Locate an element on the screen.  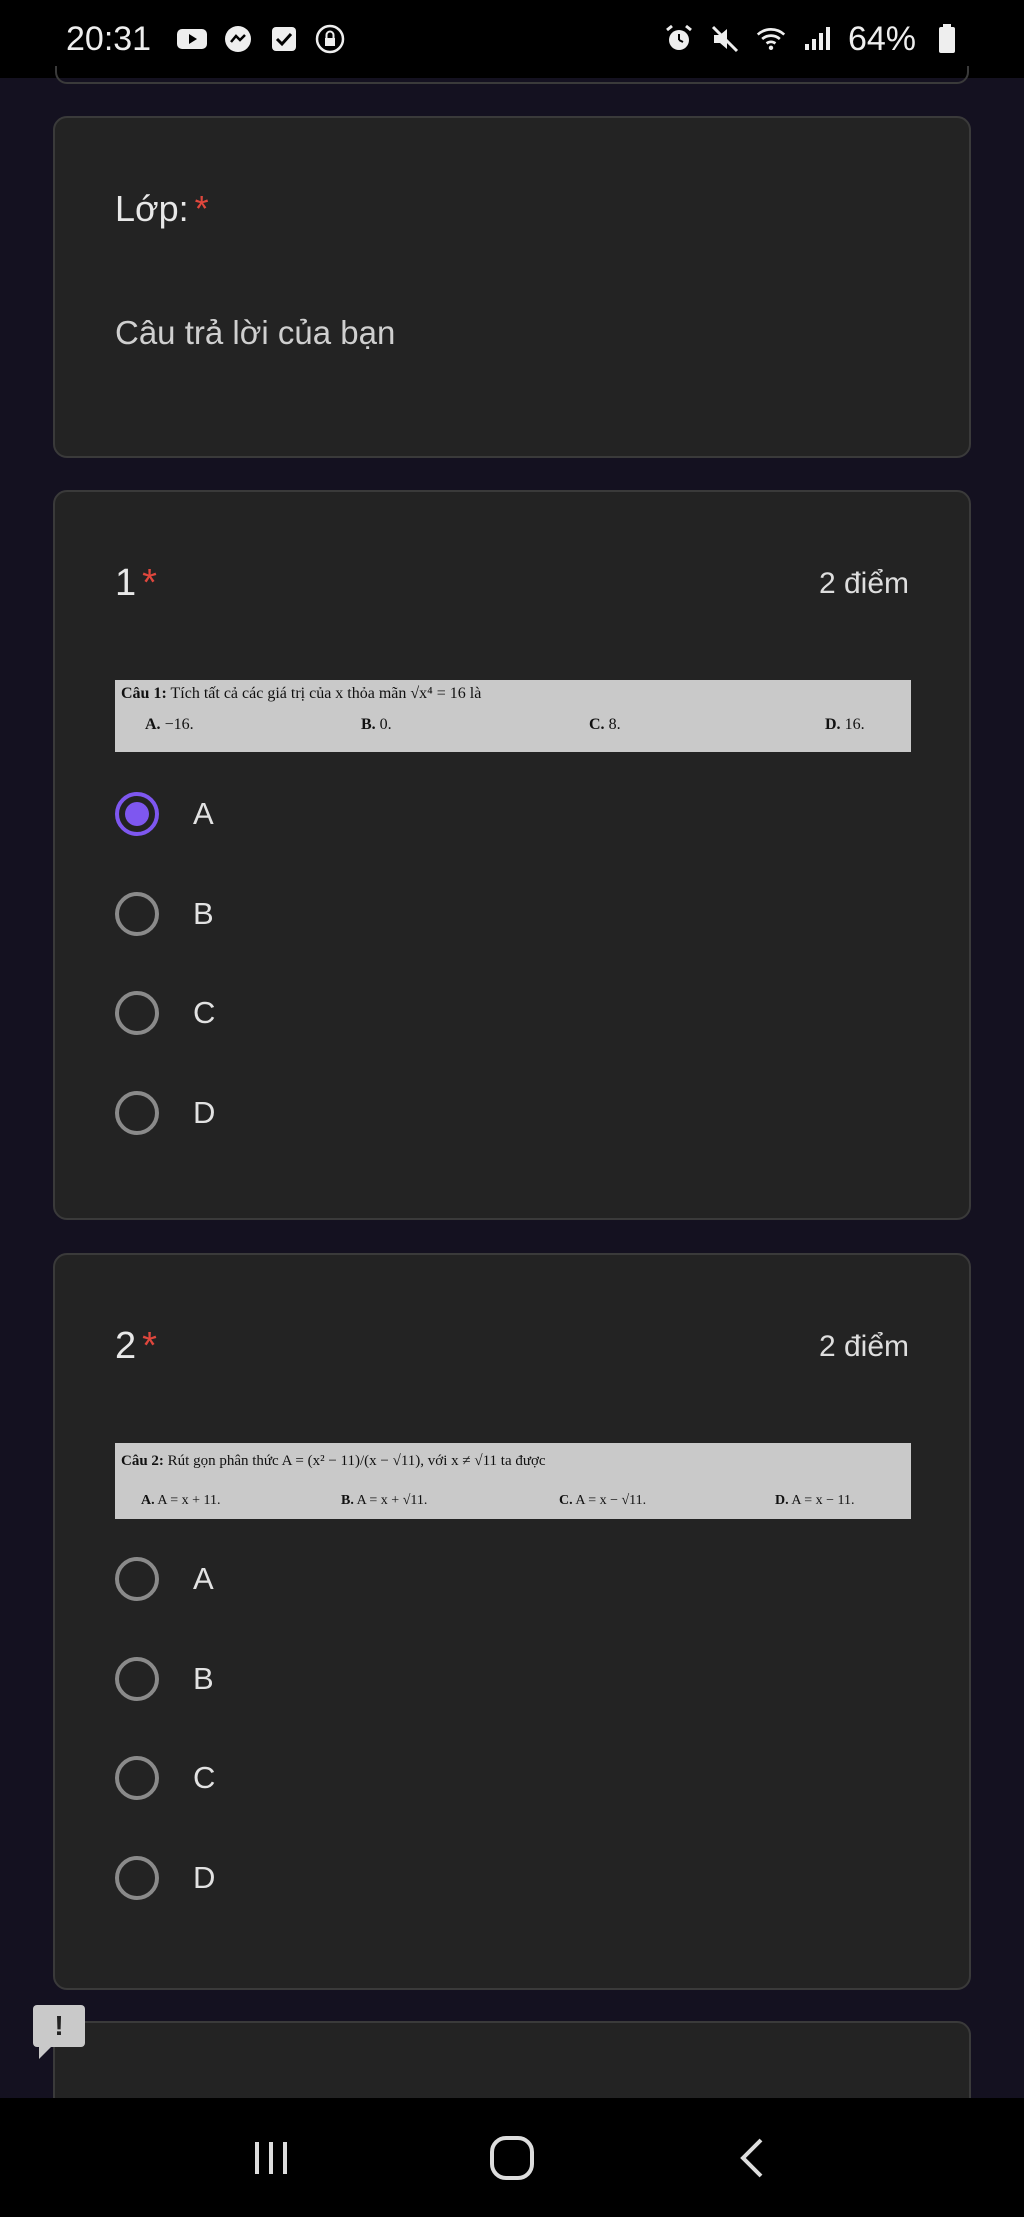
question-image-option-text: 8. is located at coordinates (614, 724).